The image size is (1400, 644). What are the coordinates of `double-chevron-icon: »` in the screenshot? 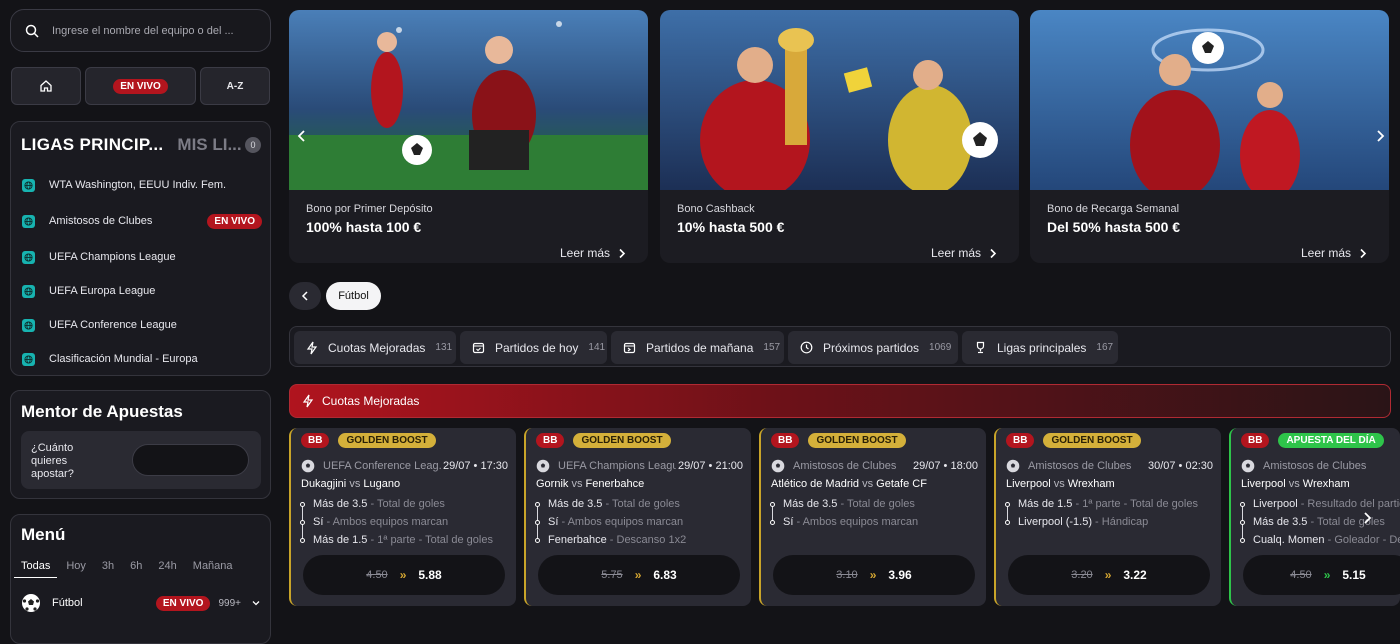 It's located at (638, 575).